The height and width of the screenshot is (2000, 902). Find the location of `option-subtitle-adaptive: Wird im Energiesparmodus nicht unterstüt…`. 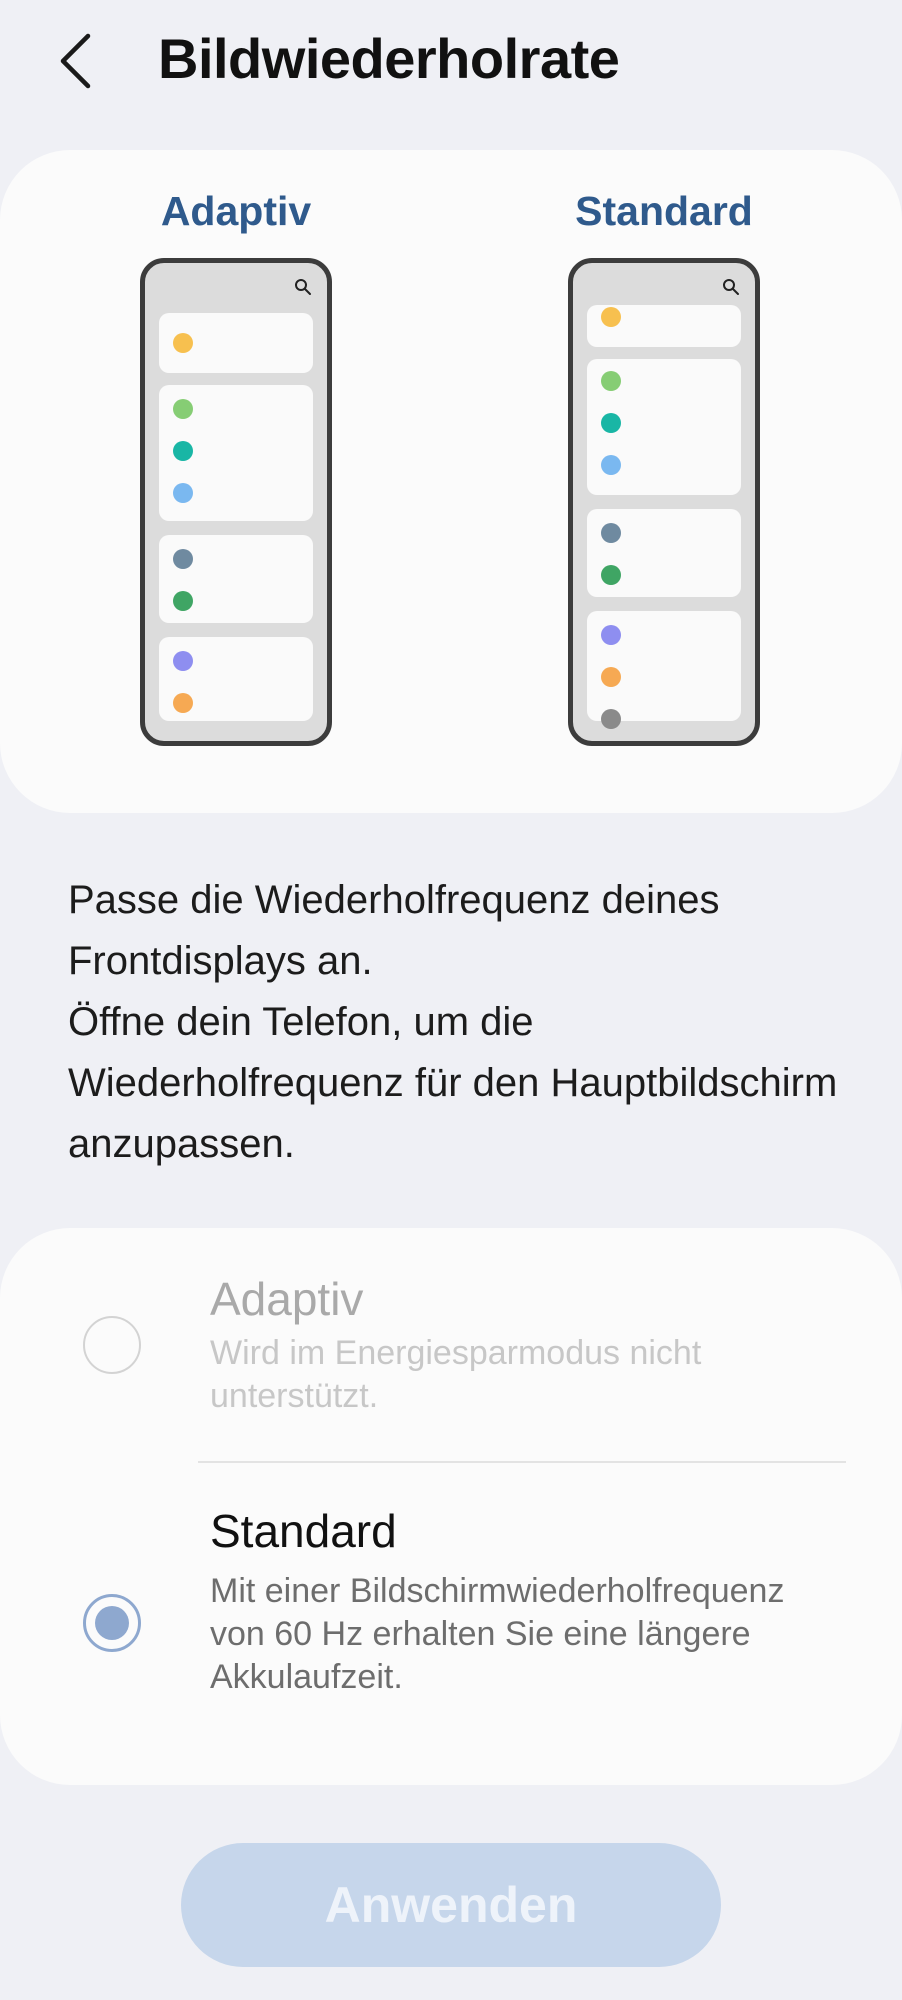

option-subtitle-adaptive: Wird im Energiesparmodus nicht unterstüt… is located at coordinates (456, 1374).